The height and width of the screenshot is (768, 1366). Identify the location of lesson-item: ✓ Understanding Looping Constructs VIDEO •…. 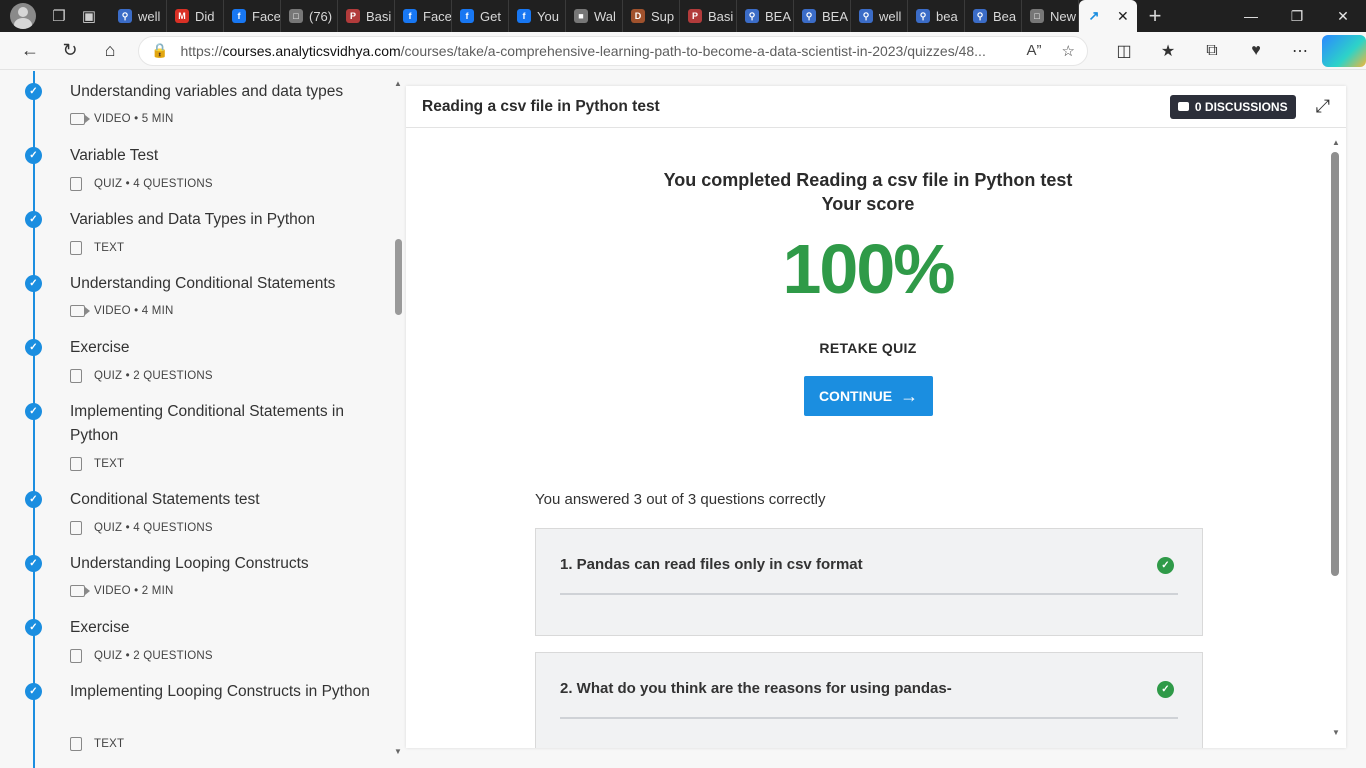
(195, 583).